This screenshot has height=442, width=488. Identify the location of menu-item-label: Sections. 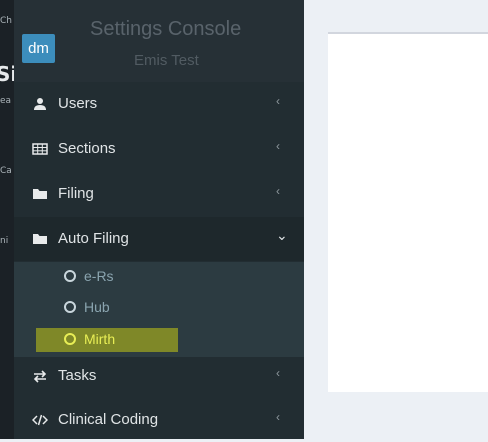
(87, 148).